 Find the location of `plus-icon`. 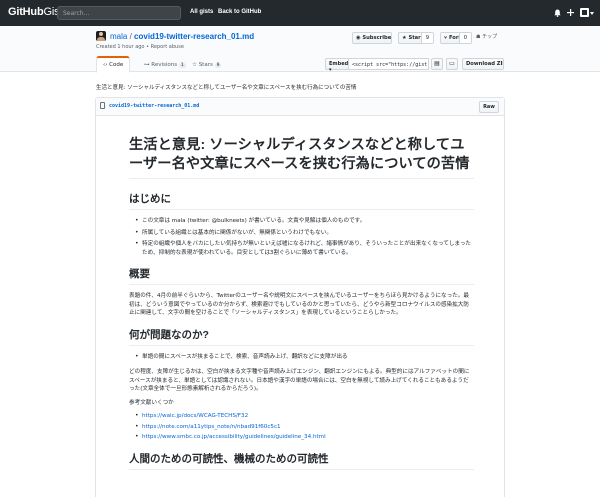

plus-icon is located at coordinates (570, 12).